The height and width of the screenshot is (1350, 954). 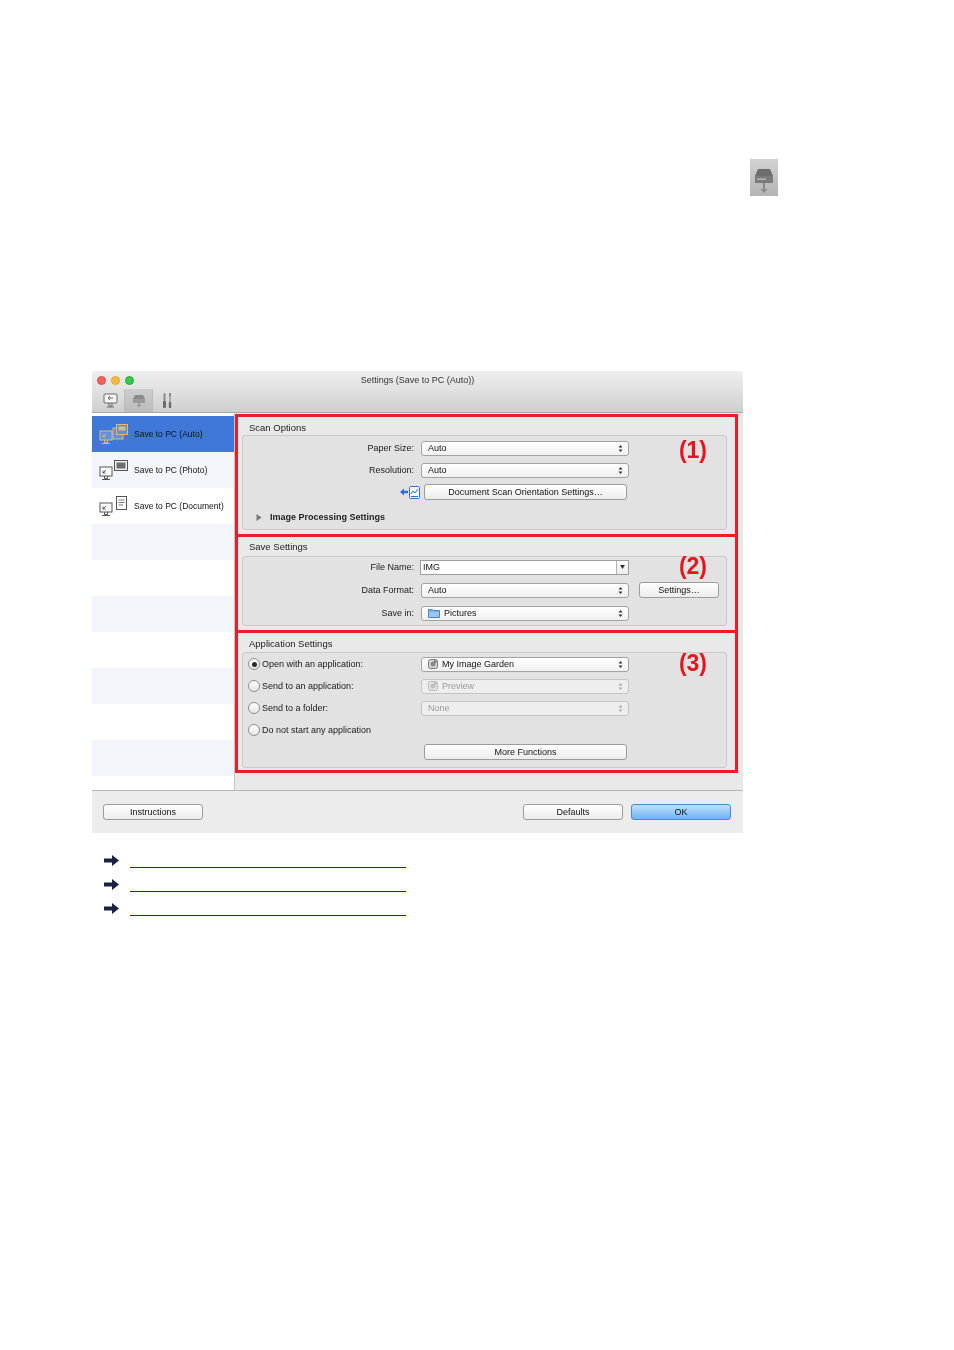 I want to click on field-label: File Name:, so click(x=392, y=567).